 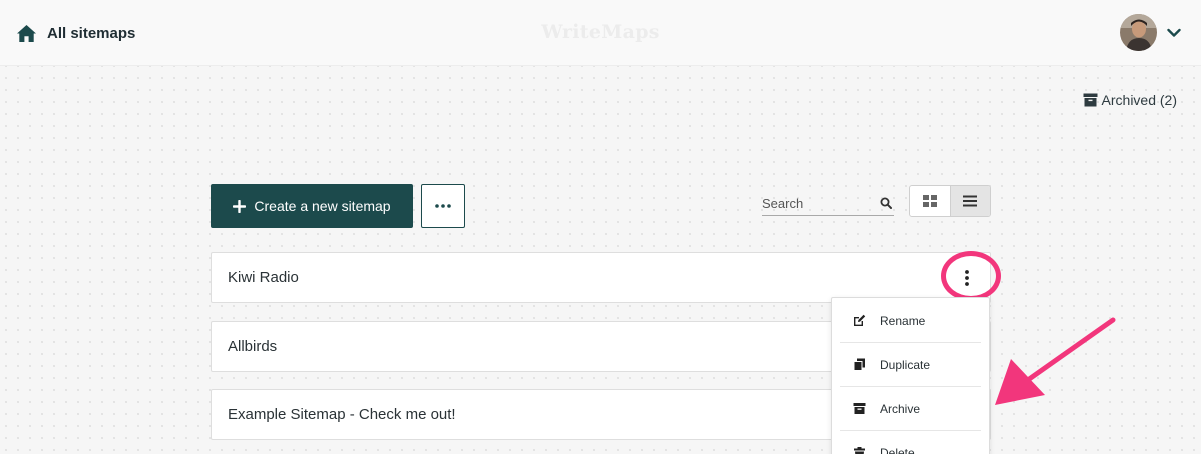 I want to click on sitemap-title: Allbirds, so click(x=253, y=346).